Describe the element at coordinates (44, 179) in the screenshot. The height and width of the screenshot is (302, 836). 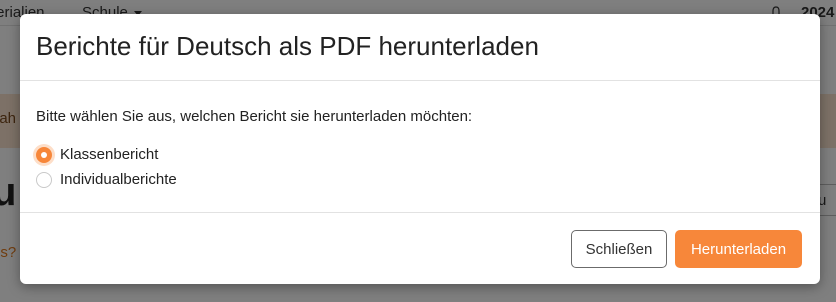
I see `radio-individualberichte` at that location.